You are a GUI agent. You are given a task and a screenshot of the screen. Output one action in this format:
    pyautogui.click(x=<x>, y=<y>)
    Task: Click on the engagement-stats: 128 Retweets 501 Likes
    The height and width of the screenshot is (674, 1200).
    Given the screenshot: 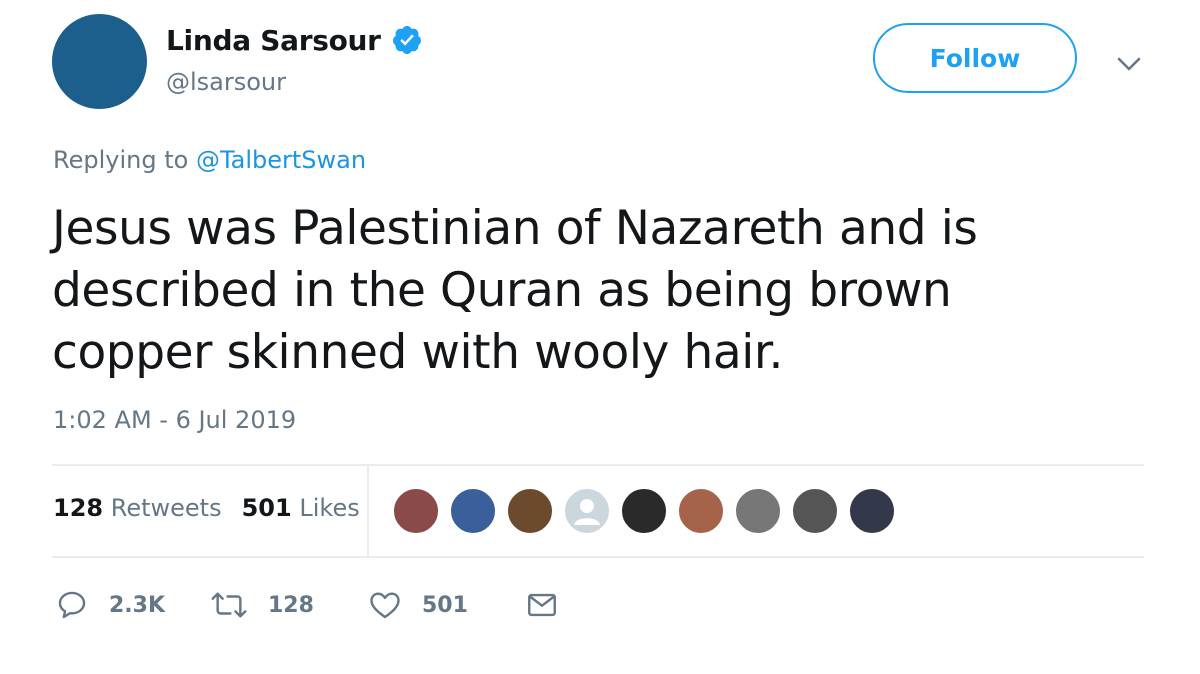 What is the action you would take?
    pyautogui.click(x=206, y=508)
    